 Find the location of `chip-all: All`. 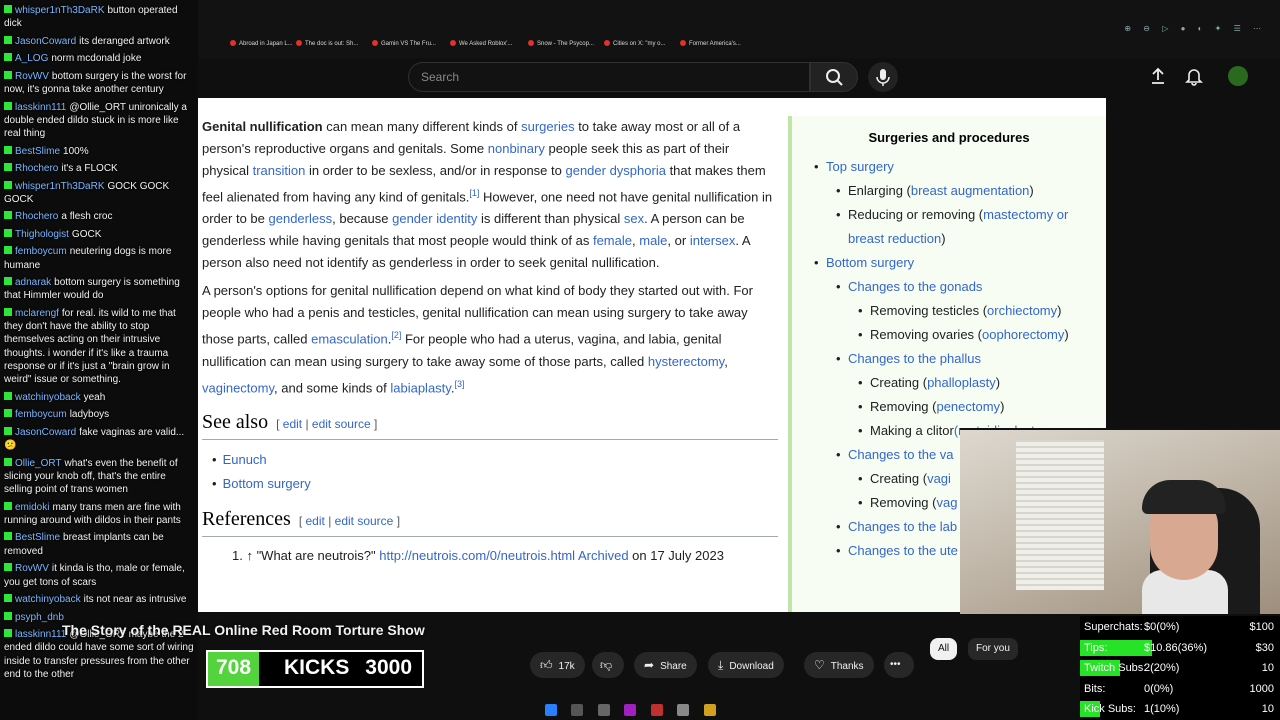

chip-all: All is located at coordinates (944, 649).